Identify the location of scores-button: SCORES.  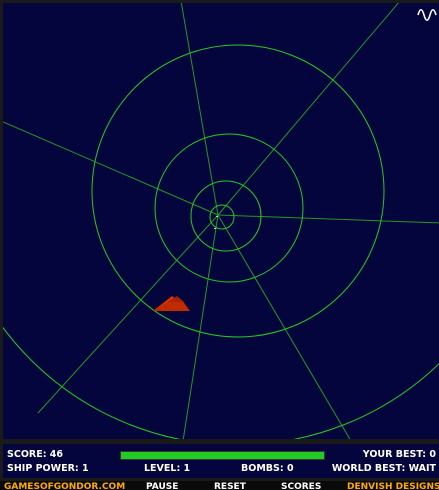
(301, 486).